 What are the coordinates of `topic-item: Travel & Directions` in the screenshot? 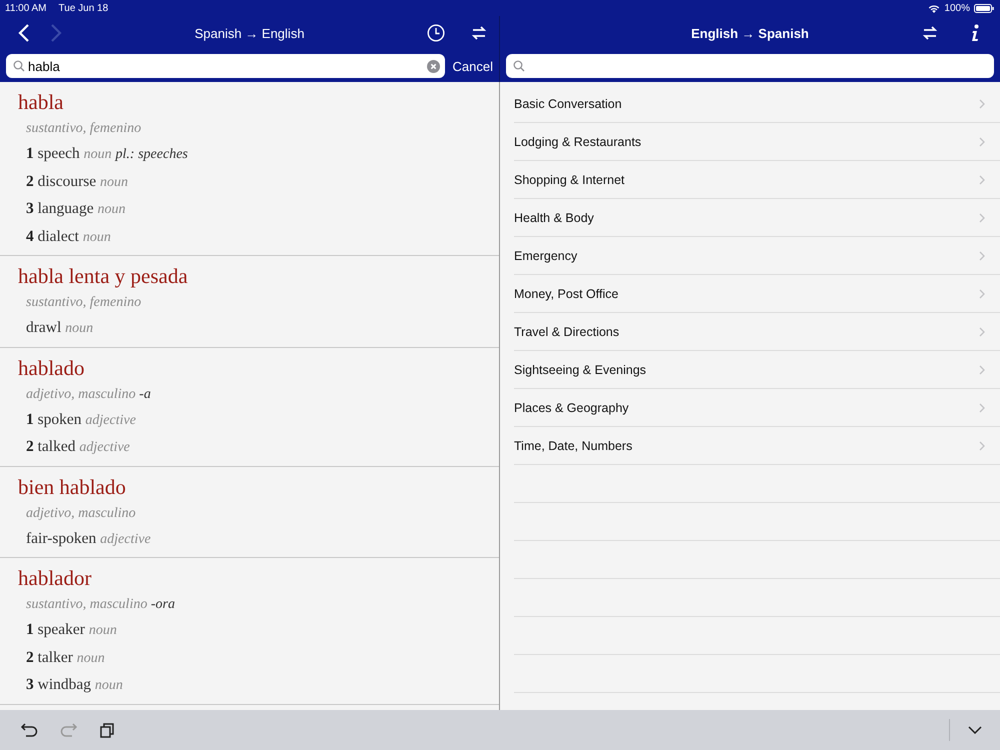 It's located at (757, 332).